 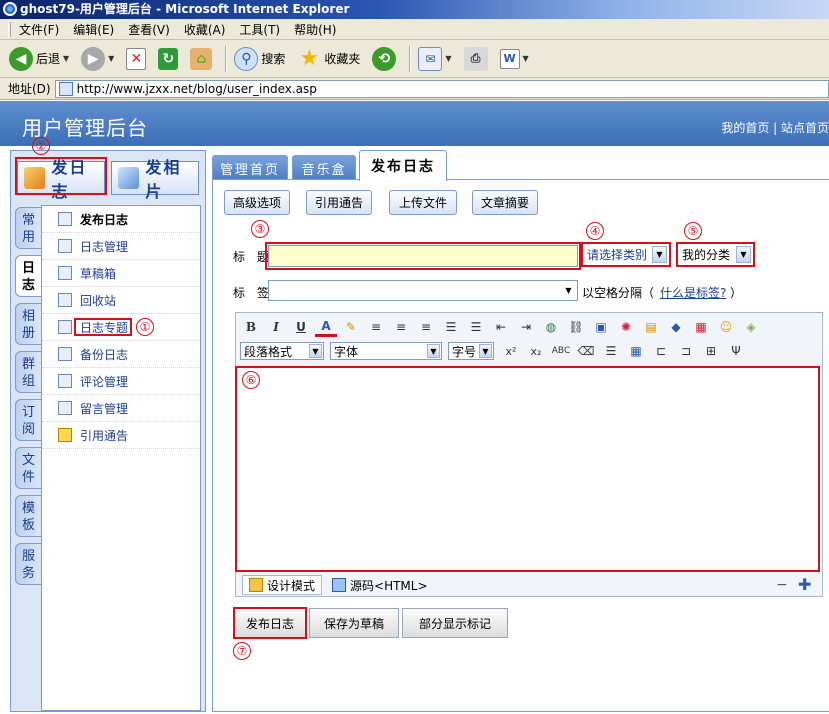 What do you see at coordinates (380, 585) in the screenshot?
I see `source-mode-tab: 源码<HTML>` at bounding box center [380, 585].